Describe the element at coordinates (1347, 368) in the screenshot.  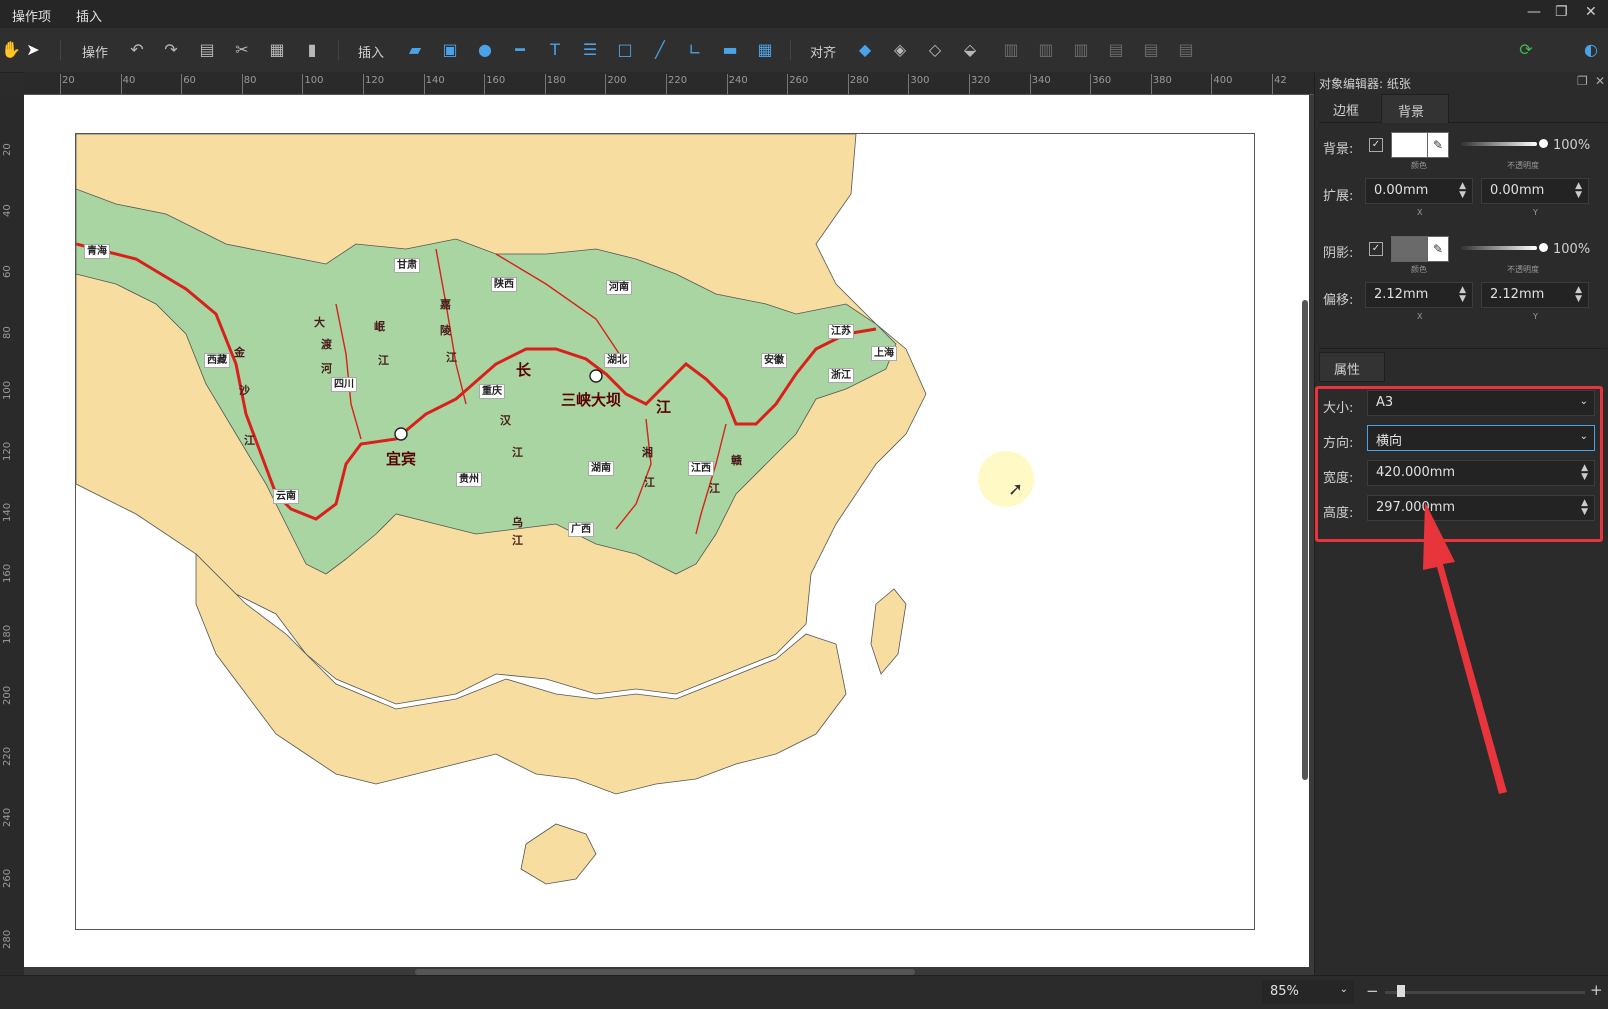
I see `tab-properties: 属性` at that location.